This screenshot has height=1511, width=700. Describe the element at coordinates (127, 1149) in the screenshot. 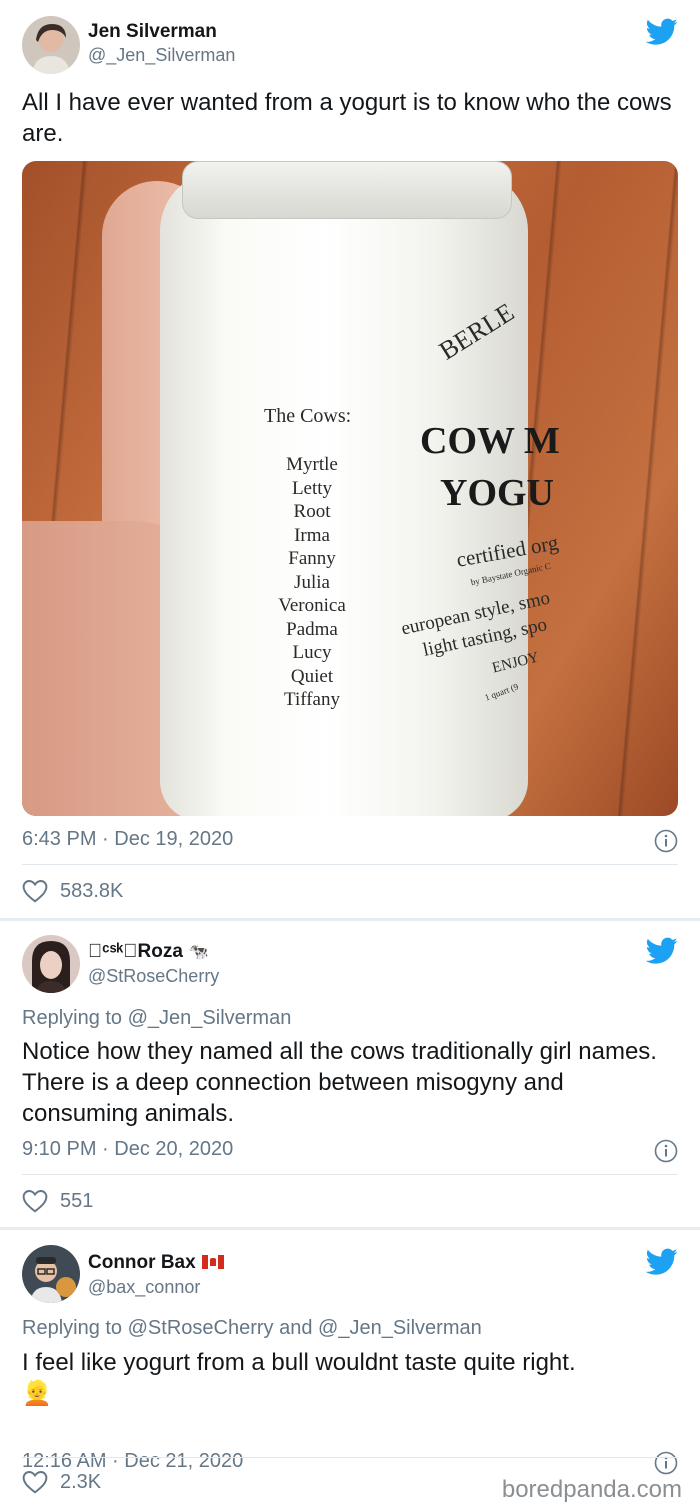

I see `tweet-timestamp: 9:10 PM · Dec 20, 2020` at that location.